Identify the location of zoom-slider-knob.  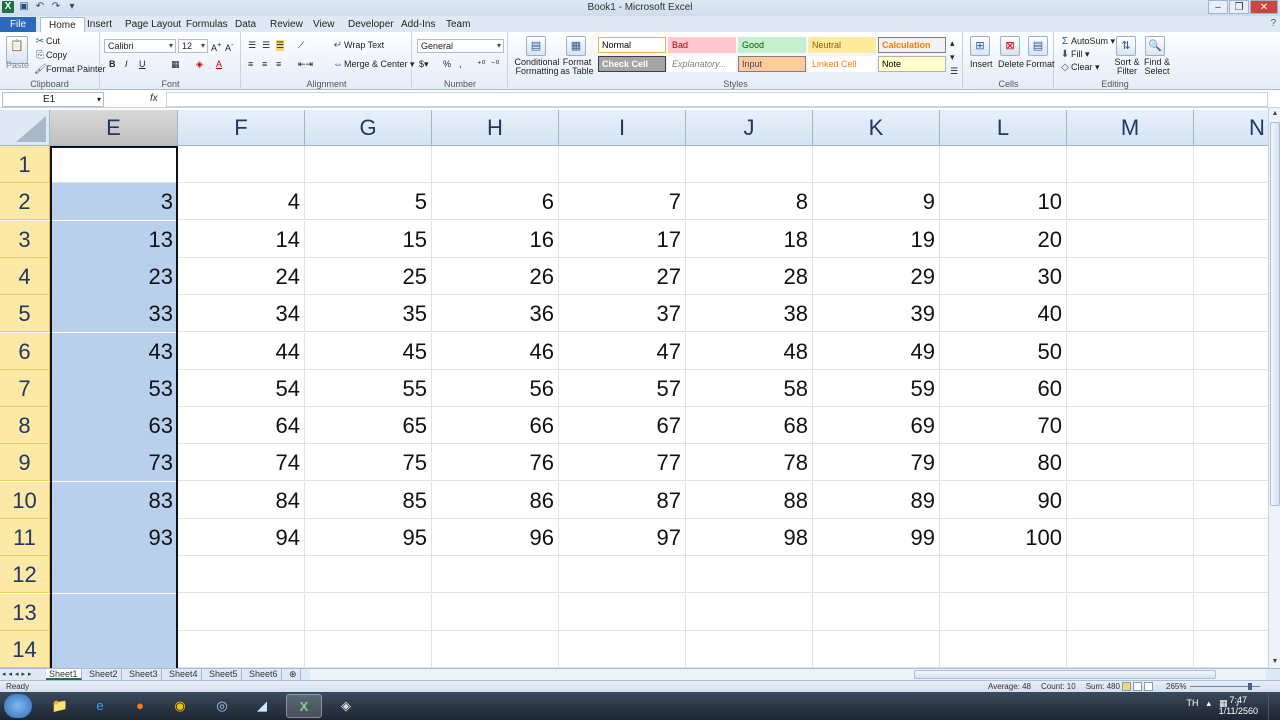
(1250, 686).